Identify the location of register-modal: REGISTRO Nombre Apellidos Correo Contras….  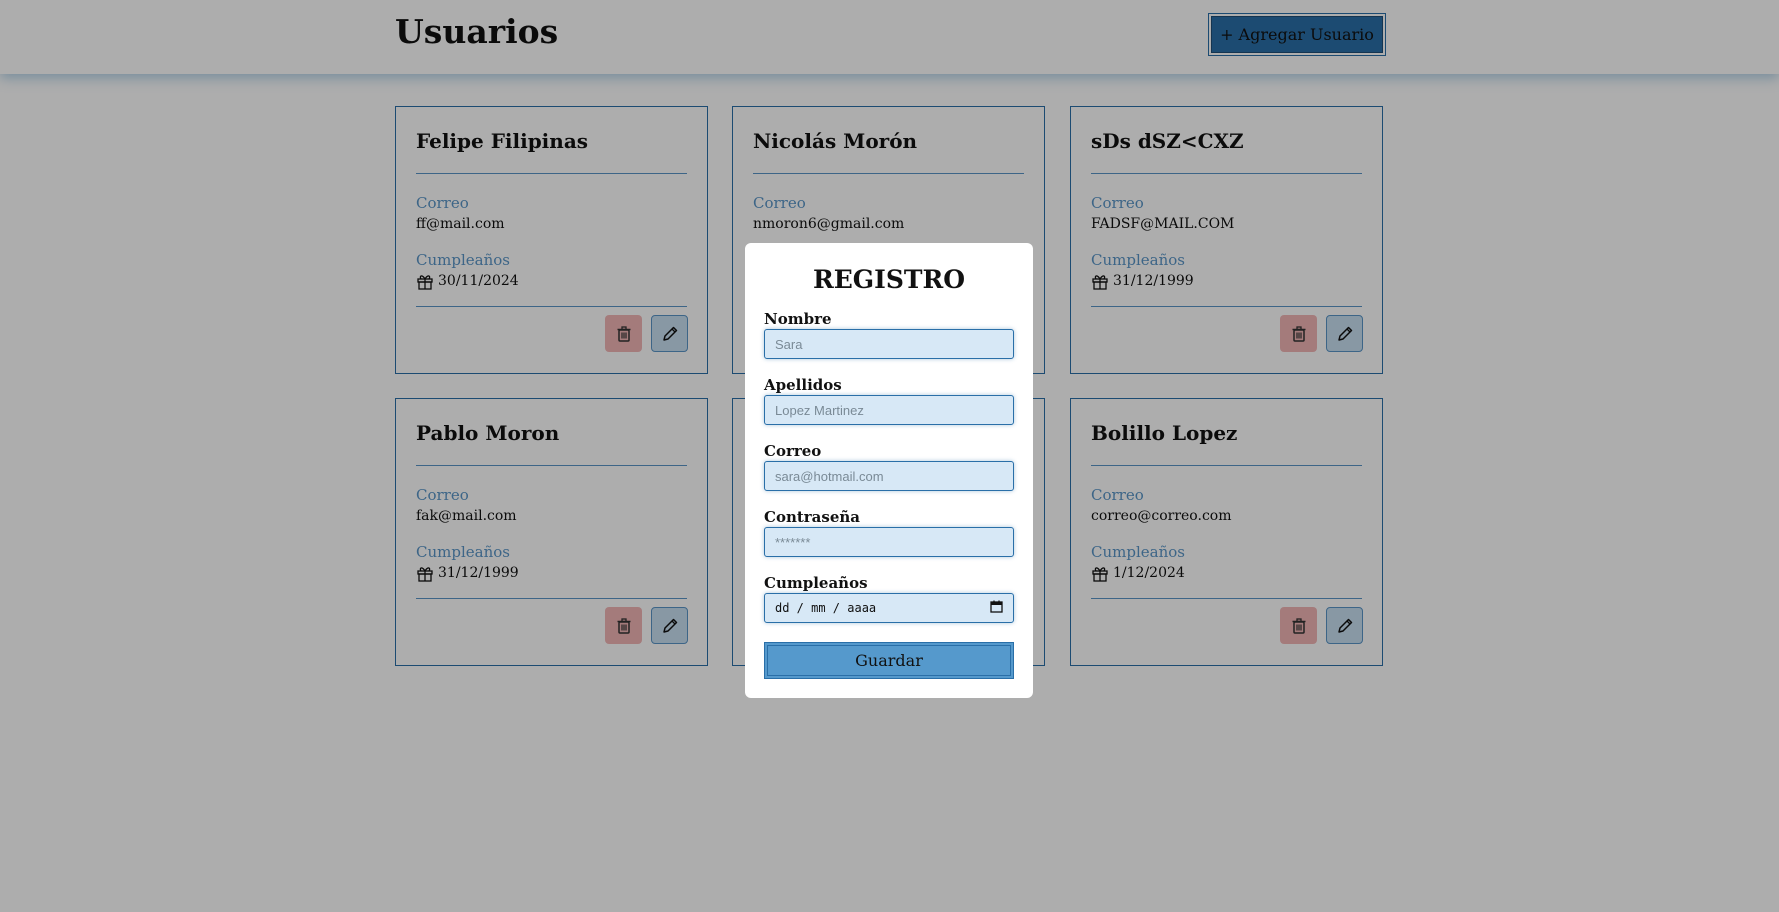
(889, 470).